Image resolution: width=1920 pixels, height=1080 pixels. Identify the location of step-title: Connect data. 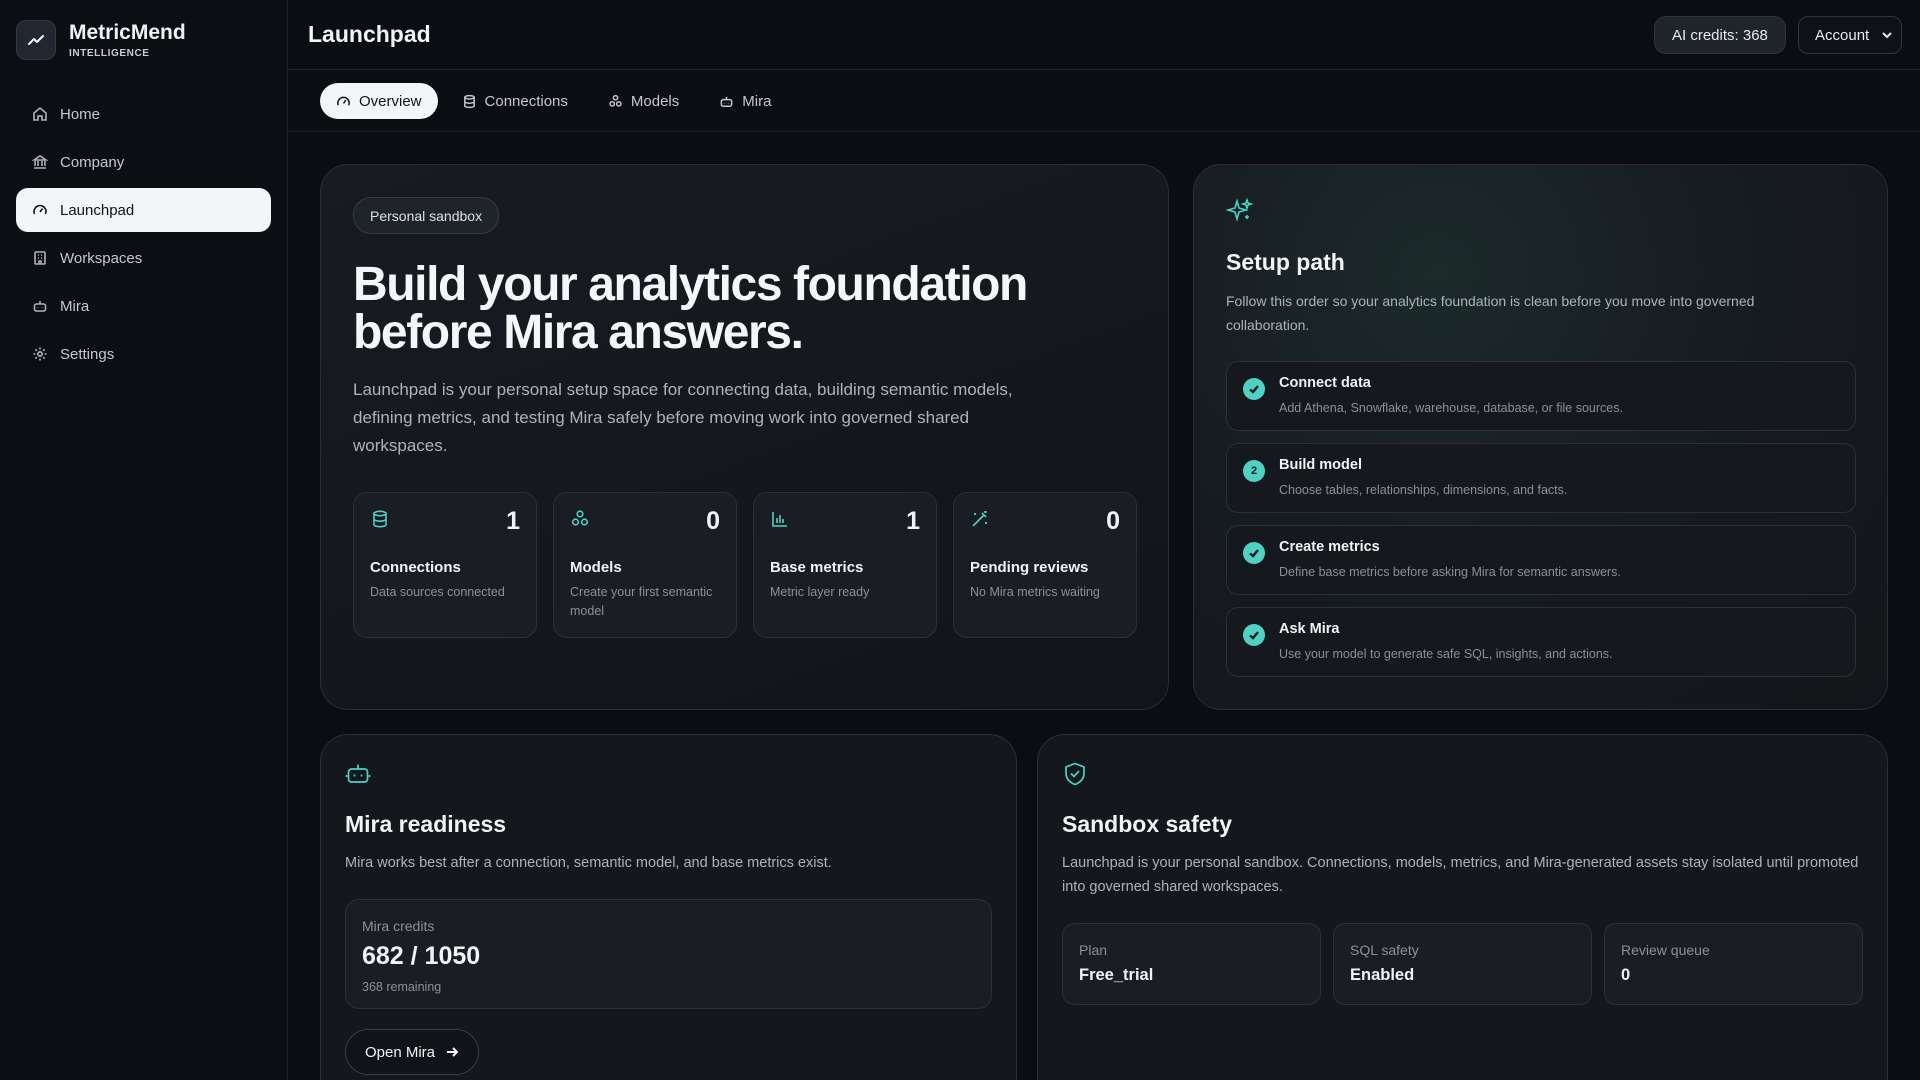
(1325, 383).